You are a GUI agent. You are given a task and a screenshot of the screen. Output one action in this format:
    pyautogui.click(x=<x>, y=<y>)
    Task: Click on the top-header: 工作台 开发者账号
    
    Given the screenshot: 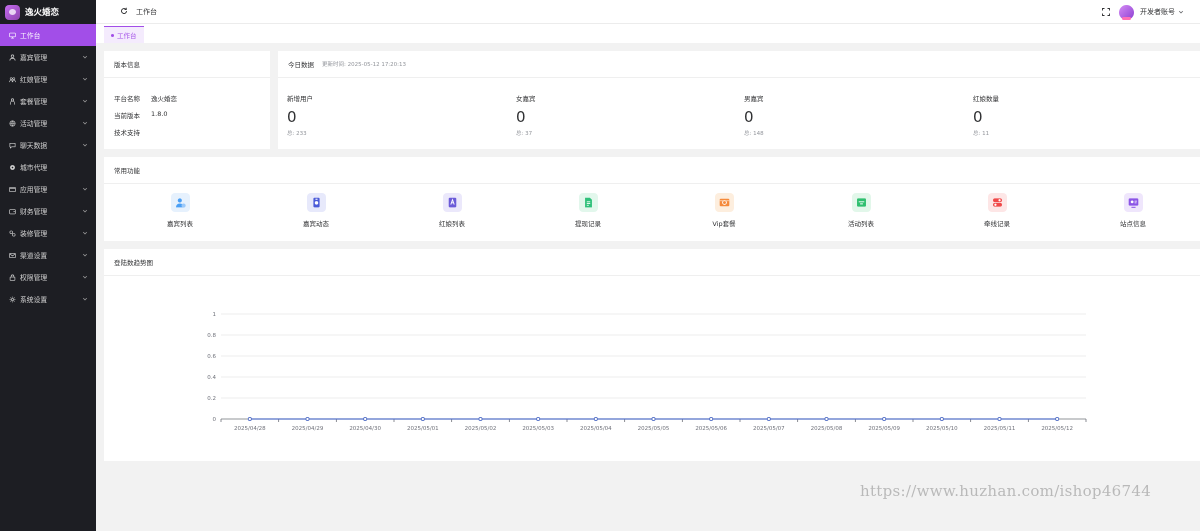 What is the action you would take?
    pyautogui.click(x=648, y=12)
    